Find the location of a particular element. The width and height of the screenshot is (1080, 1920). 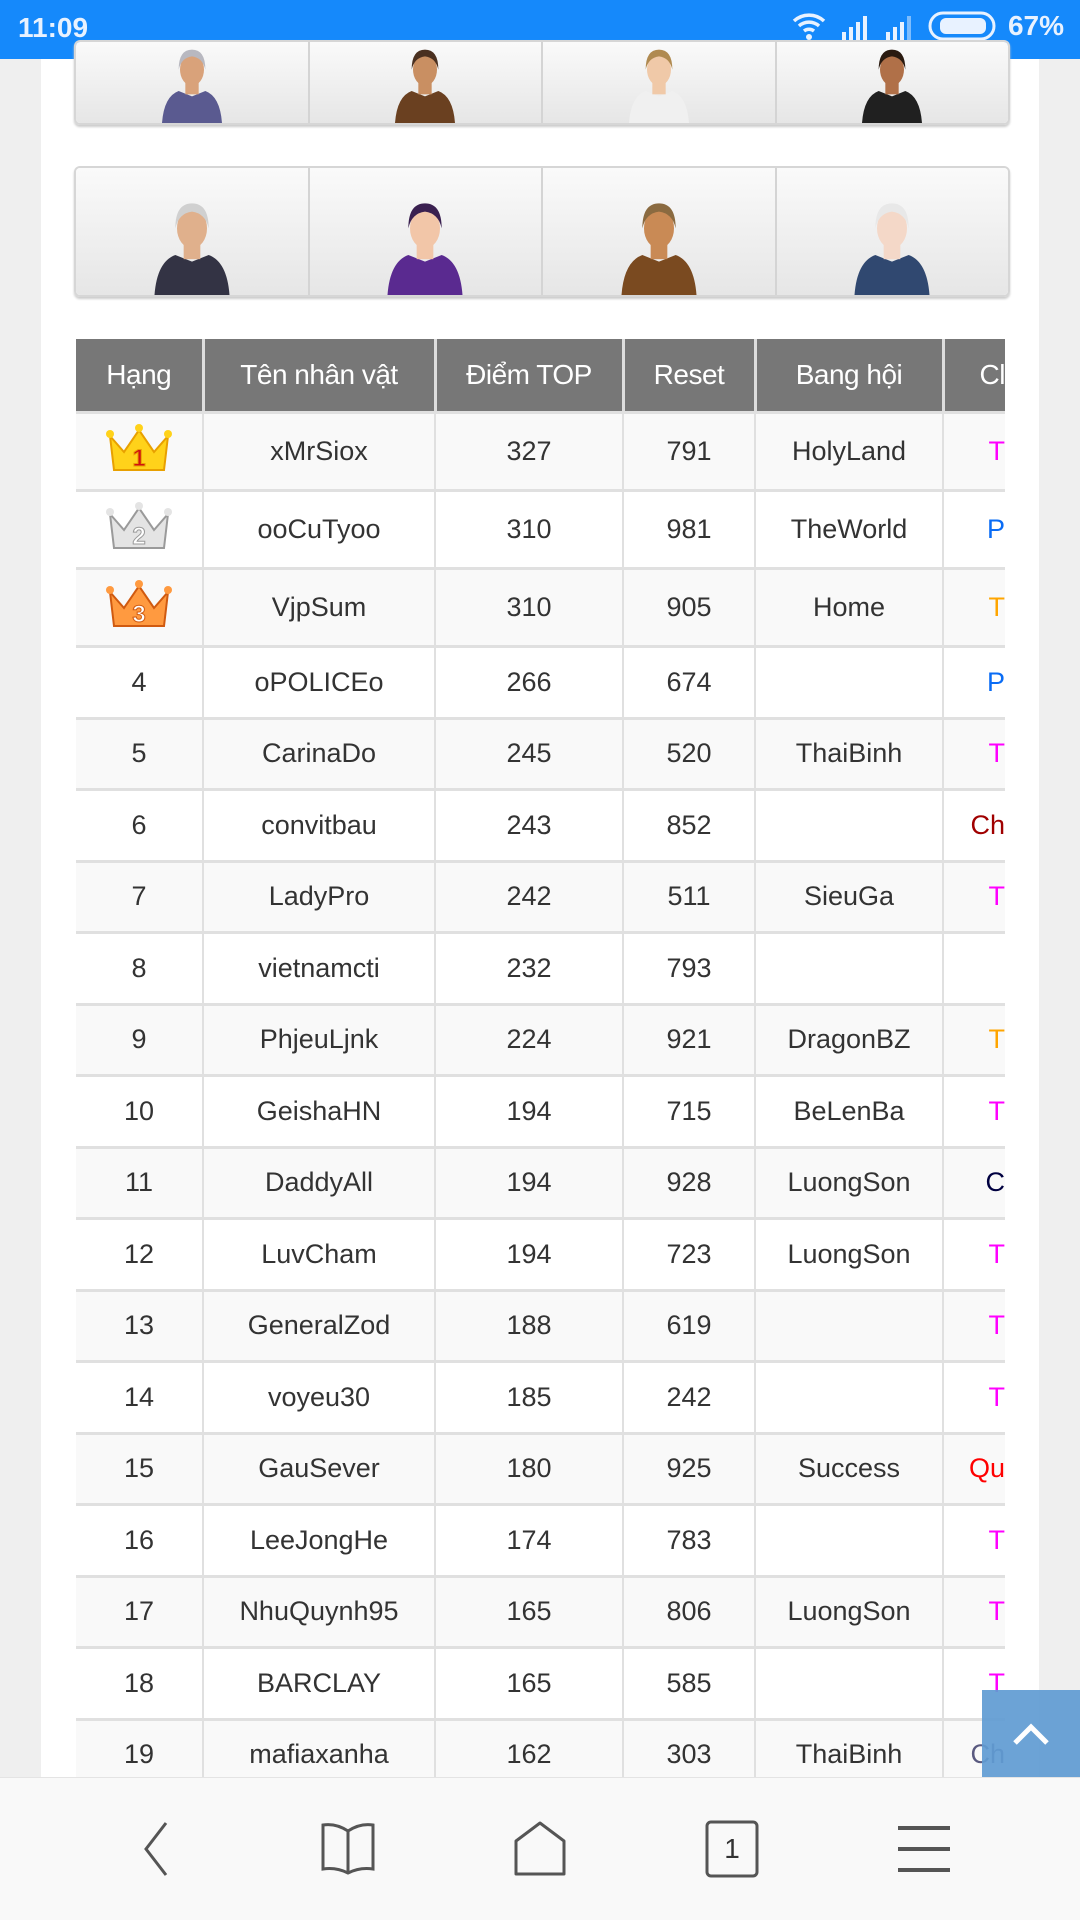

table-row: 11 DaddyAll 194 928 LuongSon C is located at coordinates (540, 1183).